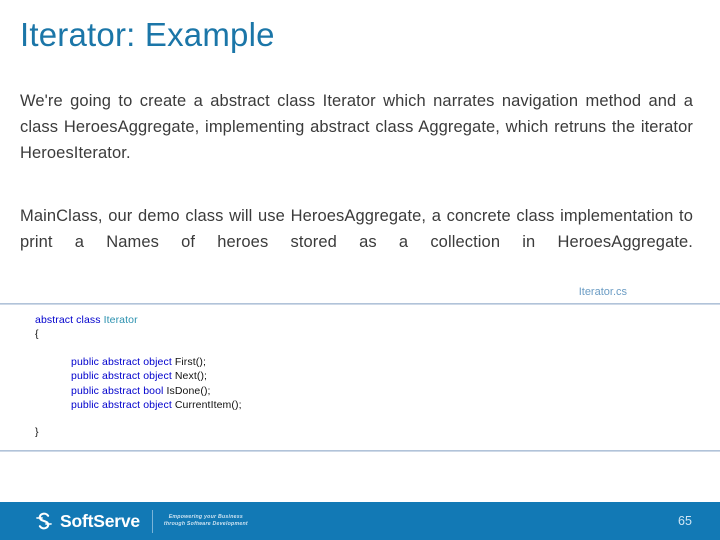  I want to click on code-line: {, so click(360, 334).